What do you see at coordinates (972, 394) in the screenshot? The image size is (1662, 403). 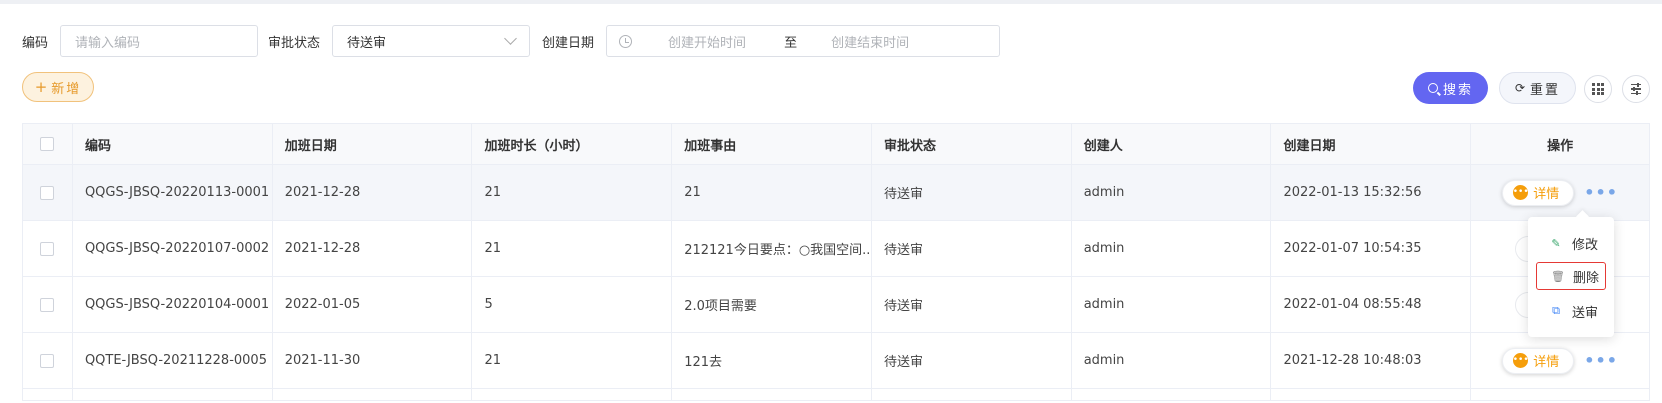 I see `cell-status` at bounding box center [972, 394].